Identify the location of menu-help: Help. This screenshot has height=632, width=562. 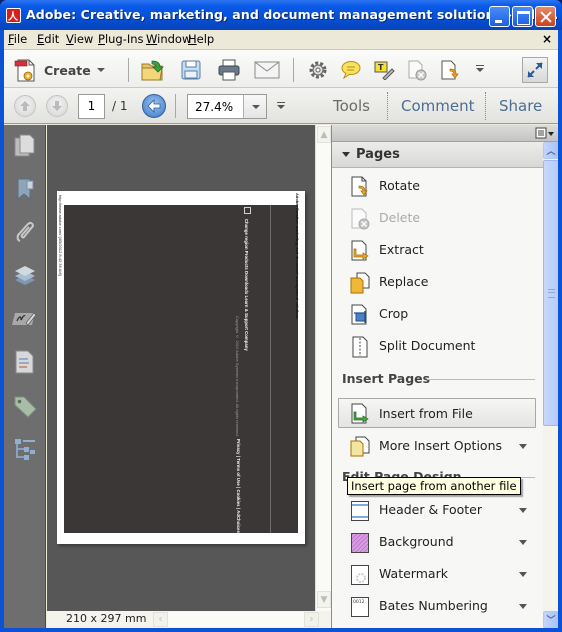
(201, 39).